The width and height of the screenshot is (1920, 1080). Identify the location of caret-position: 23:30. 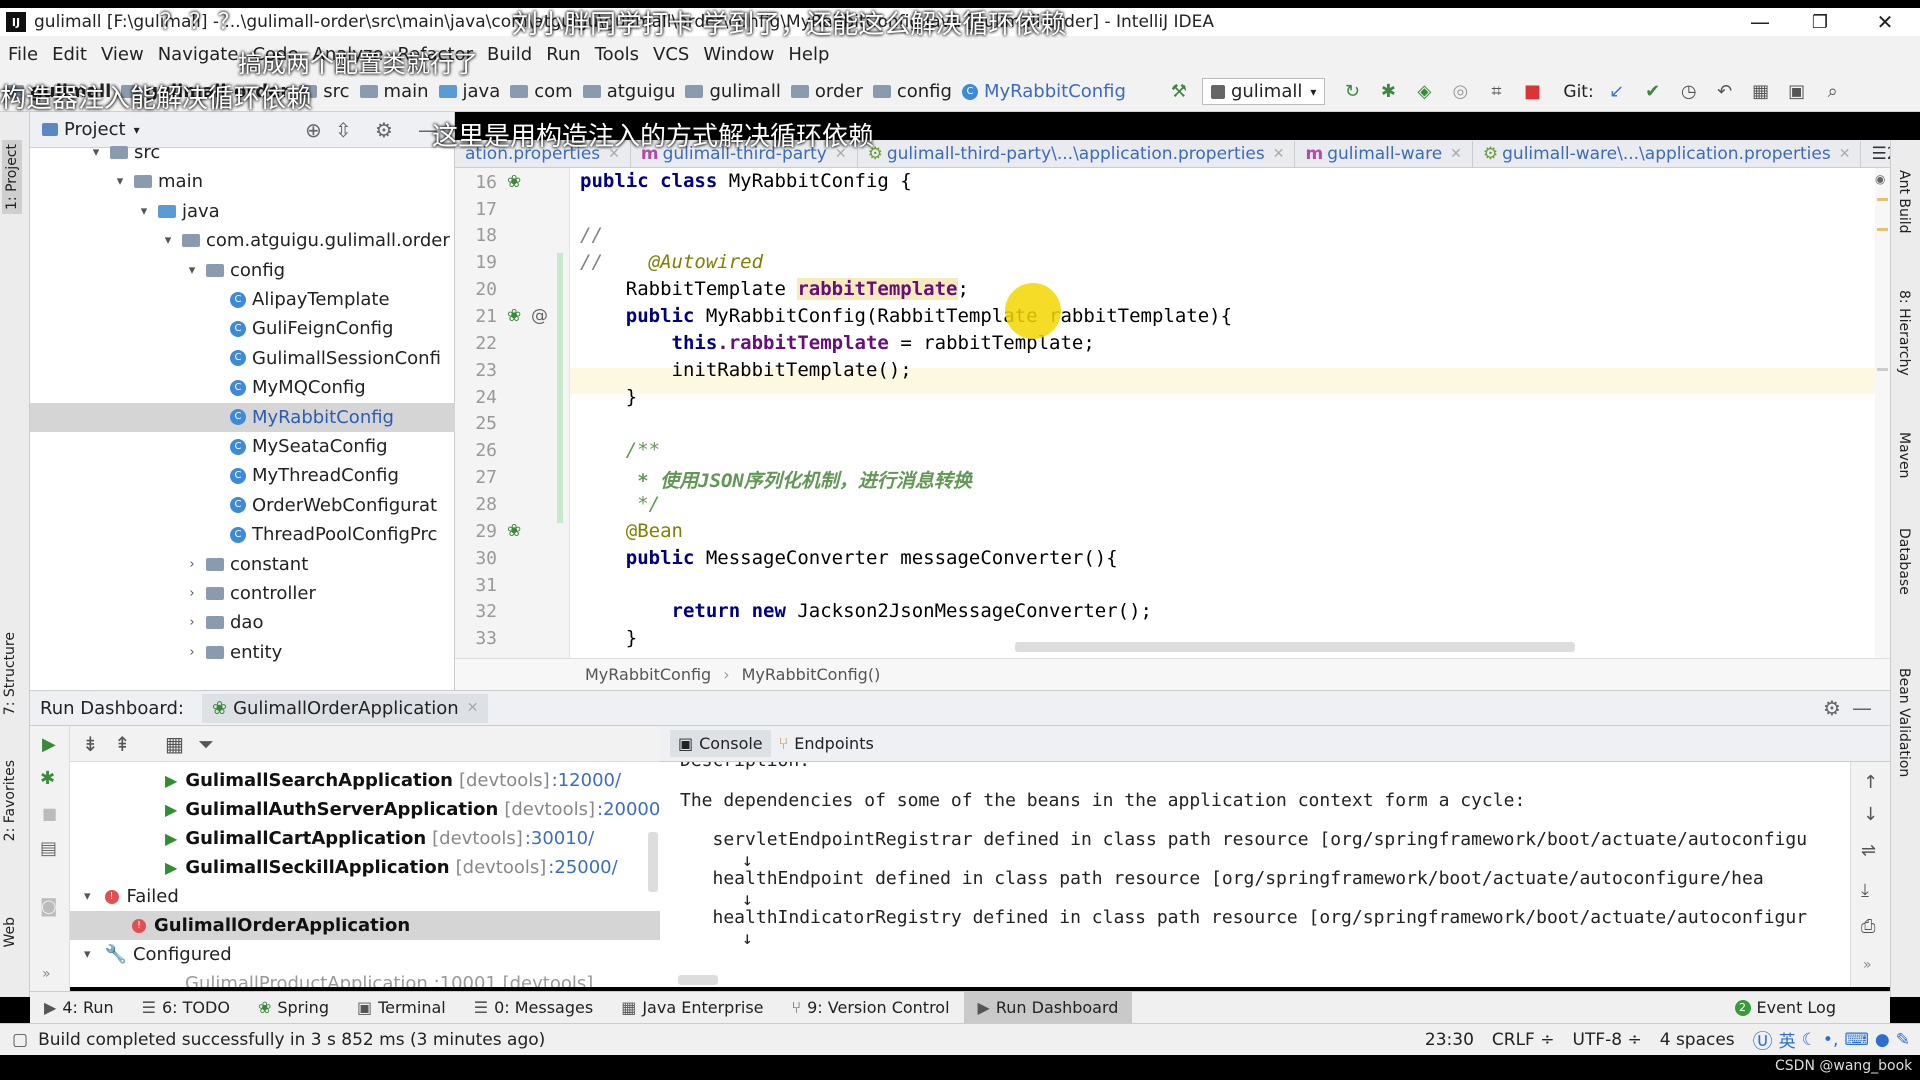
(1449, 1040).